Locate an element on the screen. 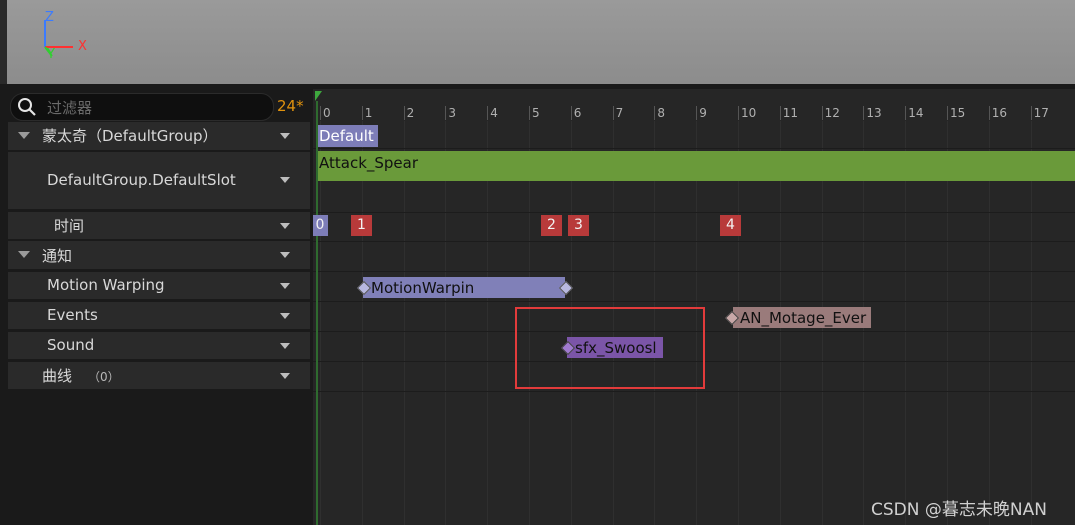 The width and height of the screenshot is (1075, 525). ruler-tick-label: 16 is located at coordinates (999, 113).